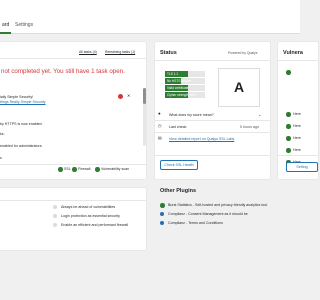 Image resolution: width=320 pixels, height=300 pixels. What do you see at coordinates (84, 169) in the screenshot?
I see `firewall-status-label: Firewall` at bounding box center [84, 169].